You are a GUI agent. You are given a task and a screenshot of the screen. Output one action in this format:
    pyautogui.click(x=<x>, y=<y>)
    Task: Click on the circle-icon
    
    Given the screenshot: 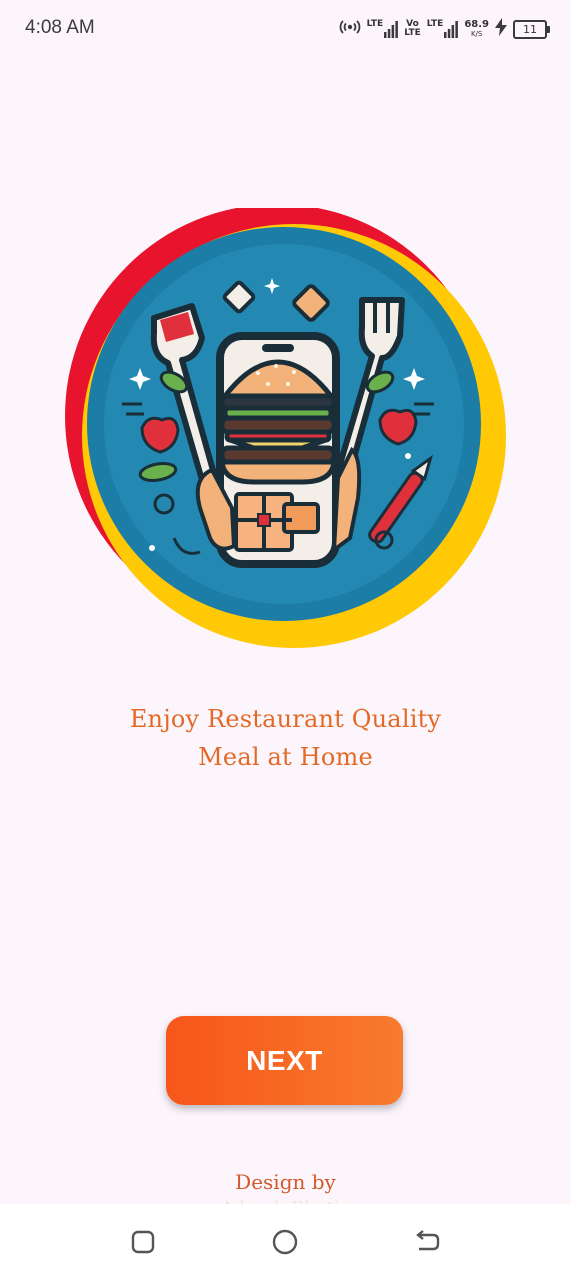 What is the action you would take?
    pyautogui.click(x=285, y=1242)
    